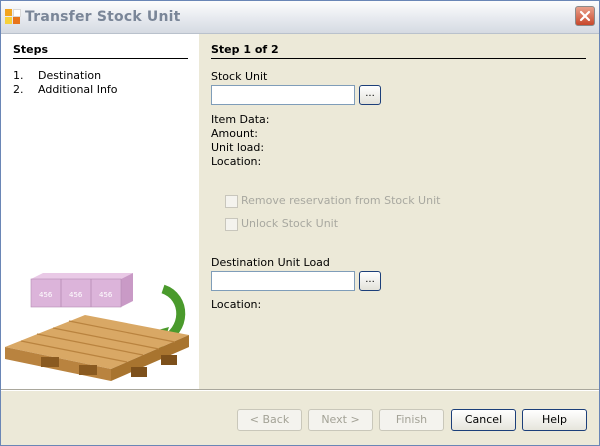 The width and height of the screenshot is (600, 446). Describe the element at coordinates (18, 75) in the screenshot. I see `step-number: 1.` at that location.